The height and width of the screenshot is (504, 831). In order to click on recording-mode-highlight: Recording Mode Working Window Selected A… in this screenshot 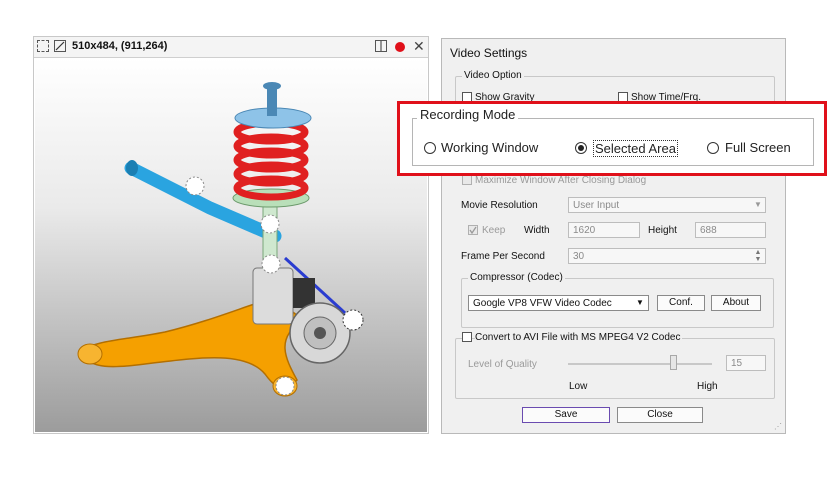, I will do `click(612, 138)`.